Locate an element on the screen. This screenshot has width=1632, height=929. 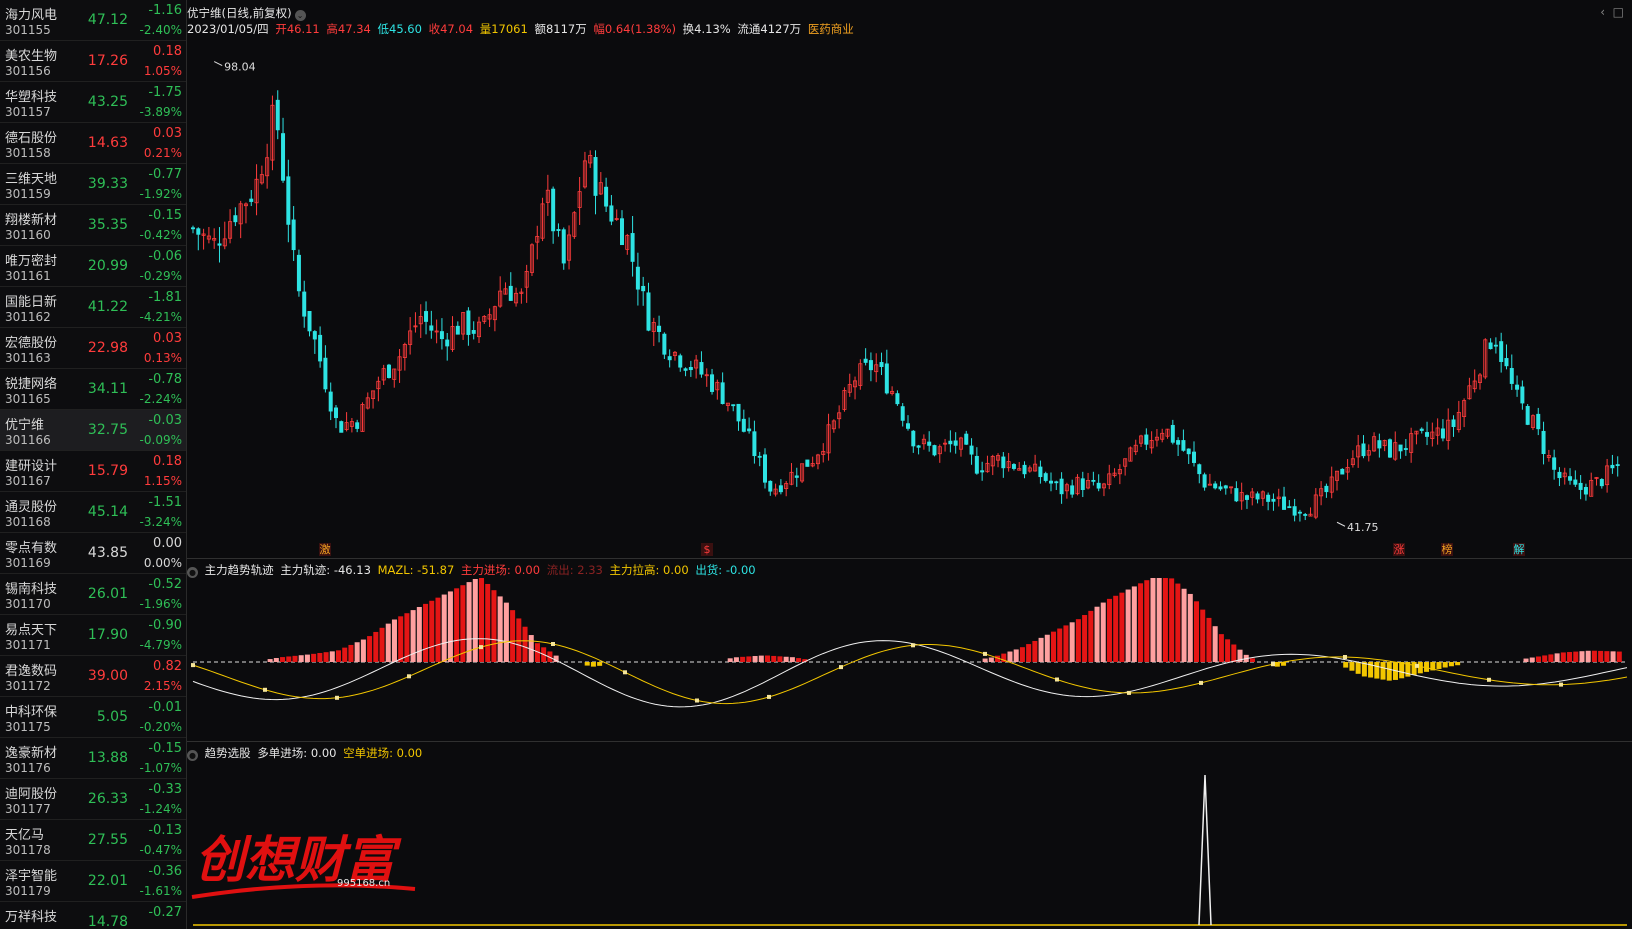
stock-row: 通灵股份 301168 45.14 -1.51 -3.24% is located at coordinates (93, 512).